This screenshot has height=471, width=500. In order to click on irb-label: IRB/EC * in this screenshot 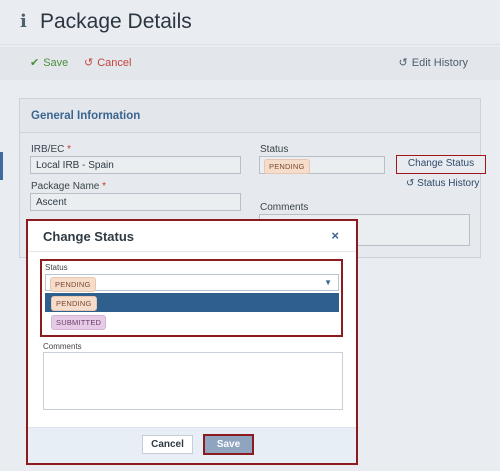, I will do `click(51, 149)`.